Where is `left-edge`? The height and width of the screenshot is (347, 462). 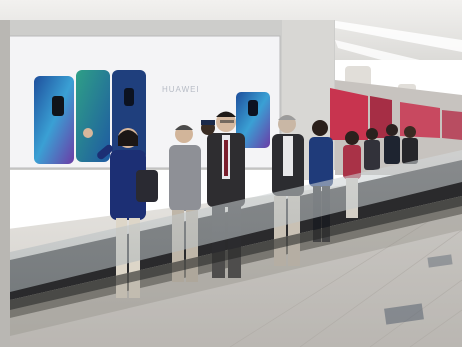
left-edge is located at coordinates (5, 183).